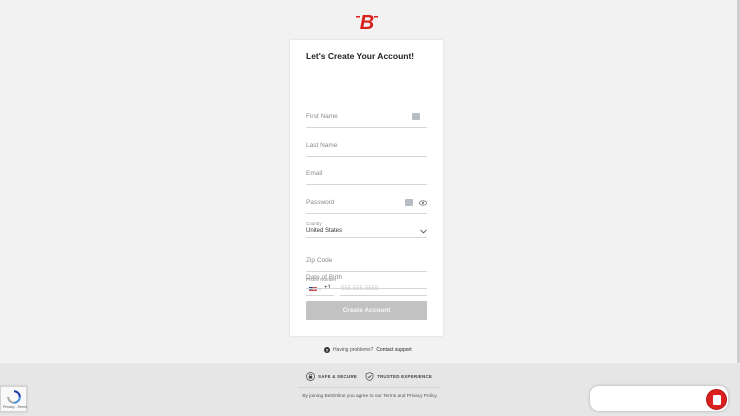 This screenshot has width=740, height=416. I want to click on betonline-logo: B, so click(367, 21).